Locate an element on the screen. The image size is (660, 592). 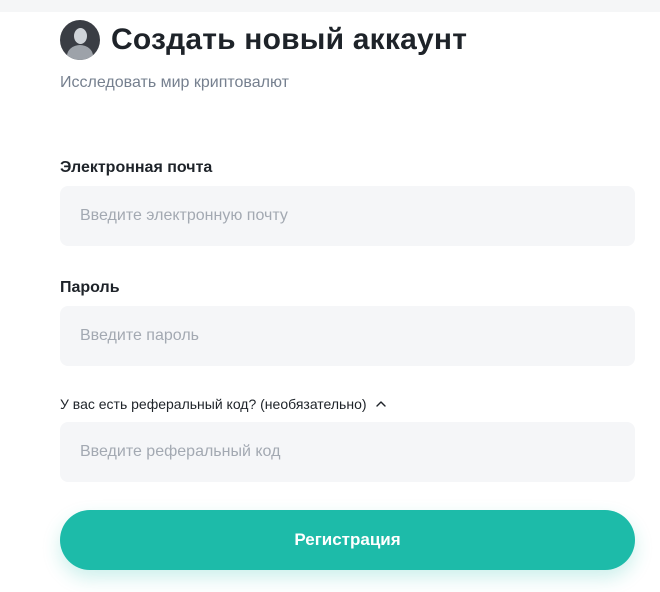
chevron-up-icon is located at coordinates (380, 404).